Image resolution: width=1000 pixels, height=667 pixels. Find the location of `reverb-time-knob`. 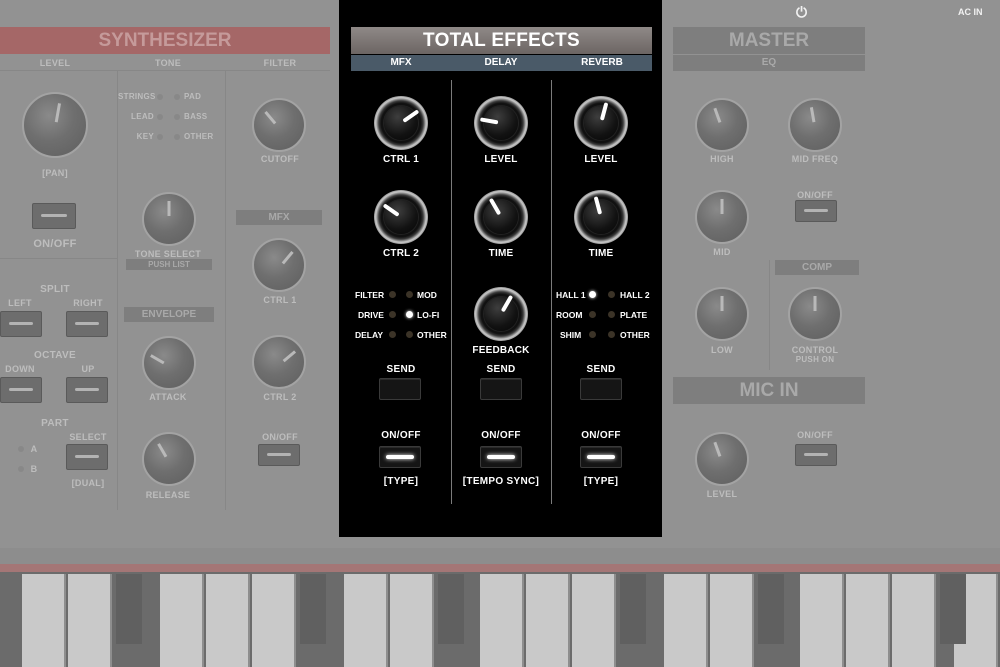

reverb-time-knob is located at coordinates (601, 217).